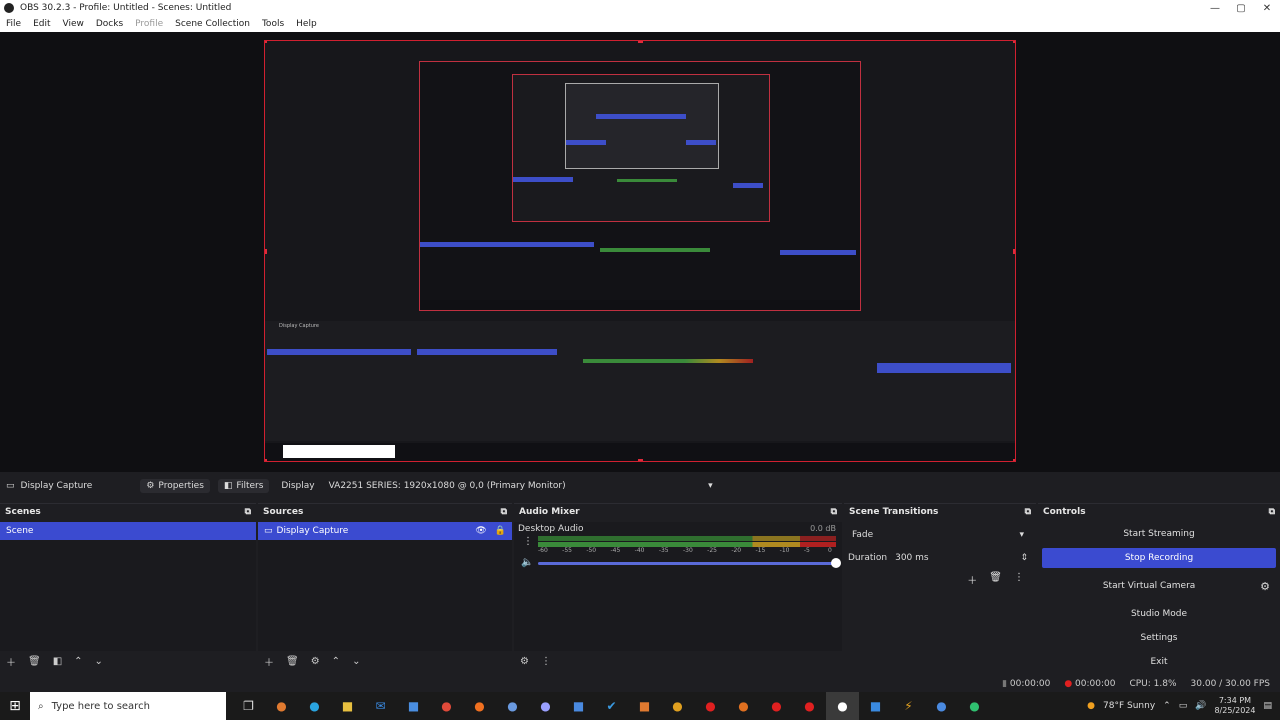 The height and width of the screenshot is (720, 1280). Describe the element at coordinates (175, 486) in the screenshot. I see `properties-button: ⚙ Properties` at that location.